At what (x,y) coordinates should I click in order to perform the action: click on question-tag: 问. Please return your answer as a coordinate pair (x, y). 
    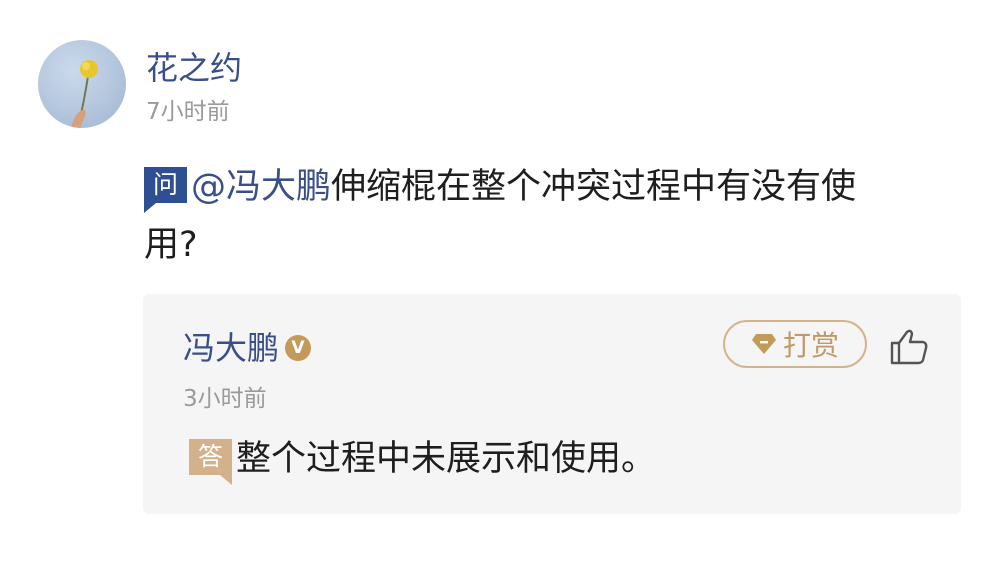
    Looking at the image, I should click on (166, 190).